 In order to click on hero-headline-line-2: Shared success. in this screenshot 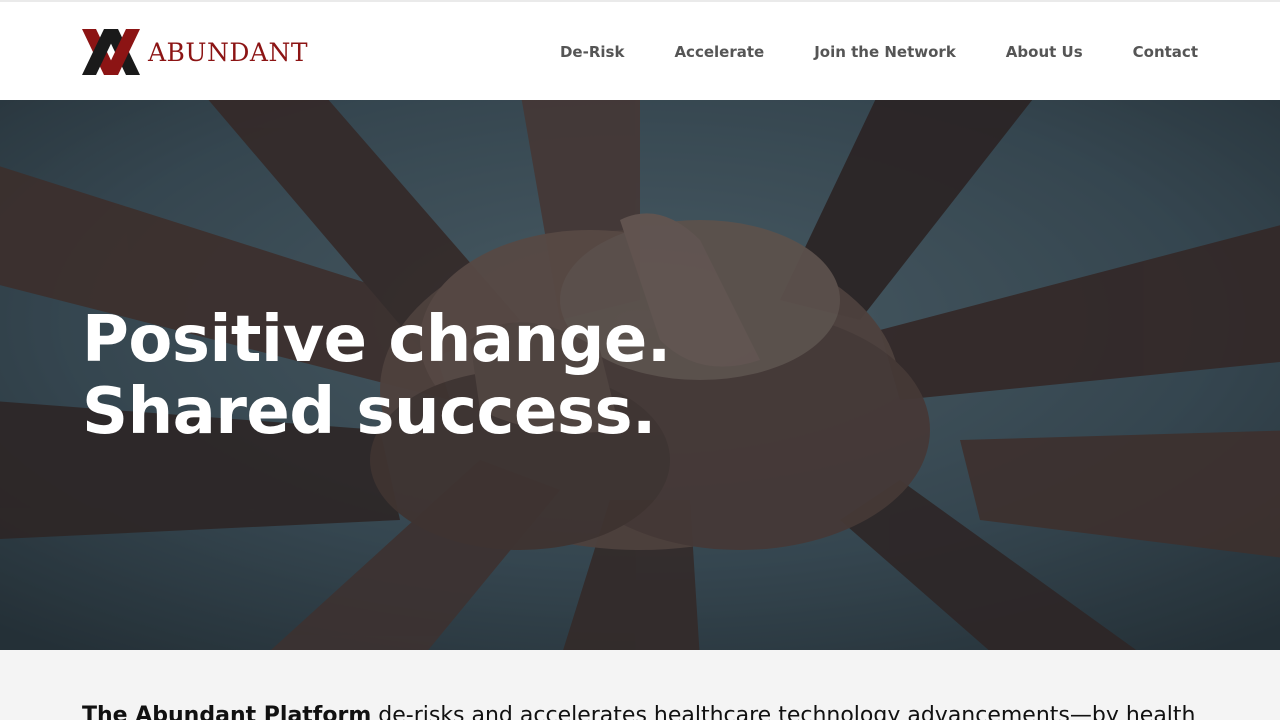, I will do `click(369, 412)`.